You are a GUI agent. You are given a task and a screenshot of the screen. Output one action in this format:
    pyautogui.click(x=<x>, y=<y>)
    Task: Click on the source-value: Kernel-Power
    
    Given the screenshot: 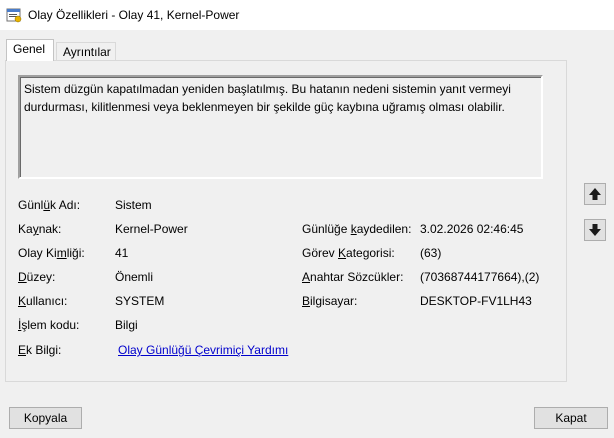 What is the action you would take?
    pyautogui.click(x=151, y=229)
    